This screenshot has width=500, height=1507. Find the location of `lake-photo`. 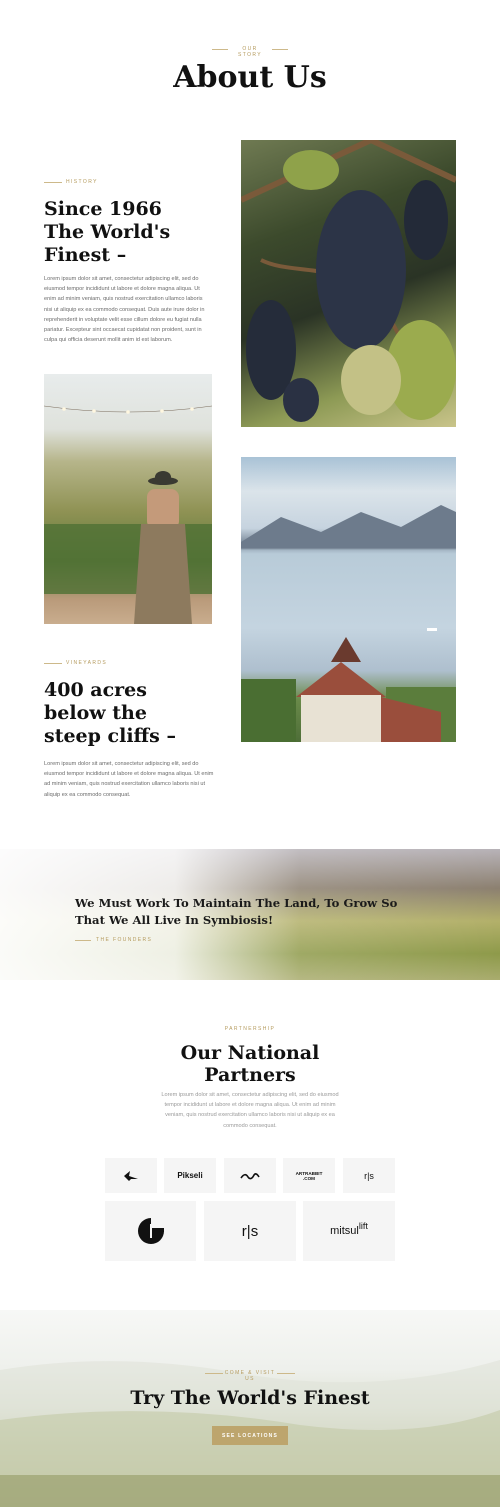

lake-photo is located at coordinates (348, 599).